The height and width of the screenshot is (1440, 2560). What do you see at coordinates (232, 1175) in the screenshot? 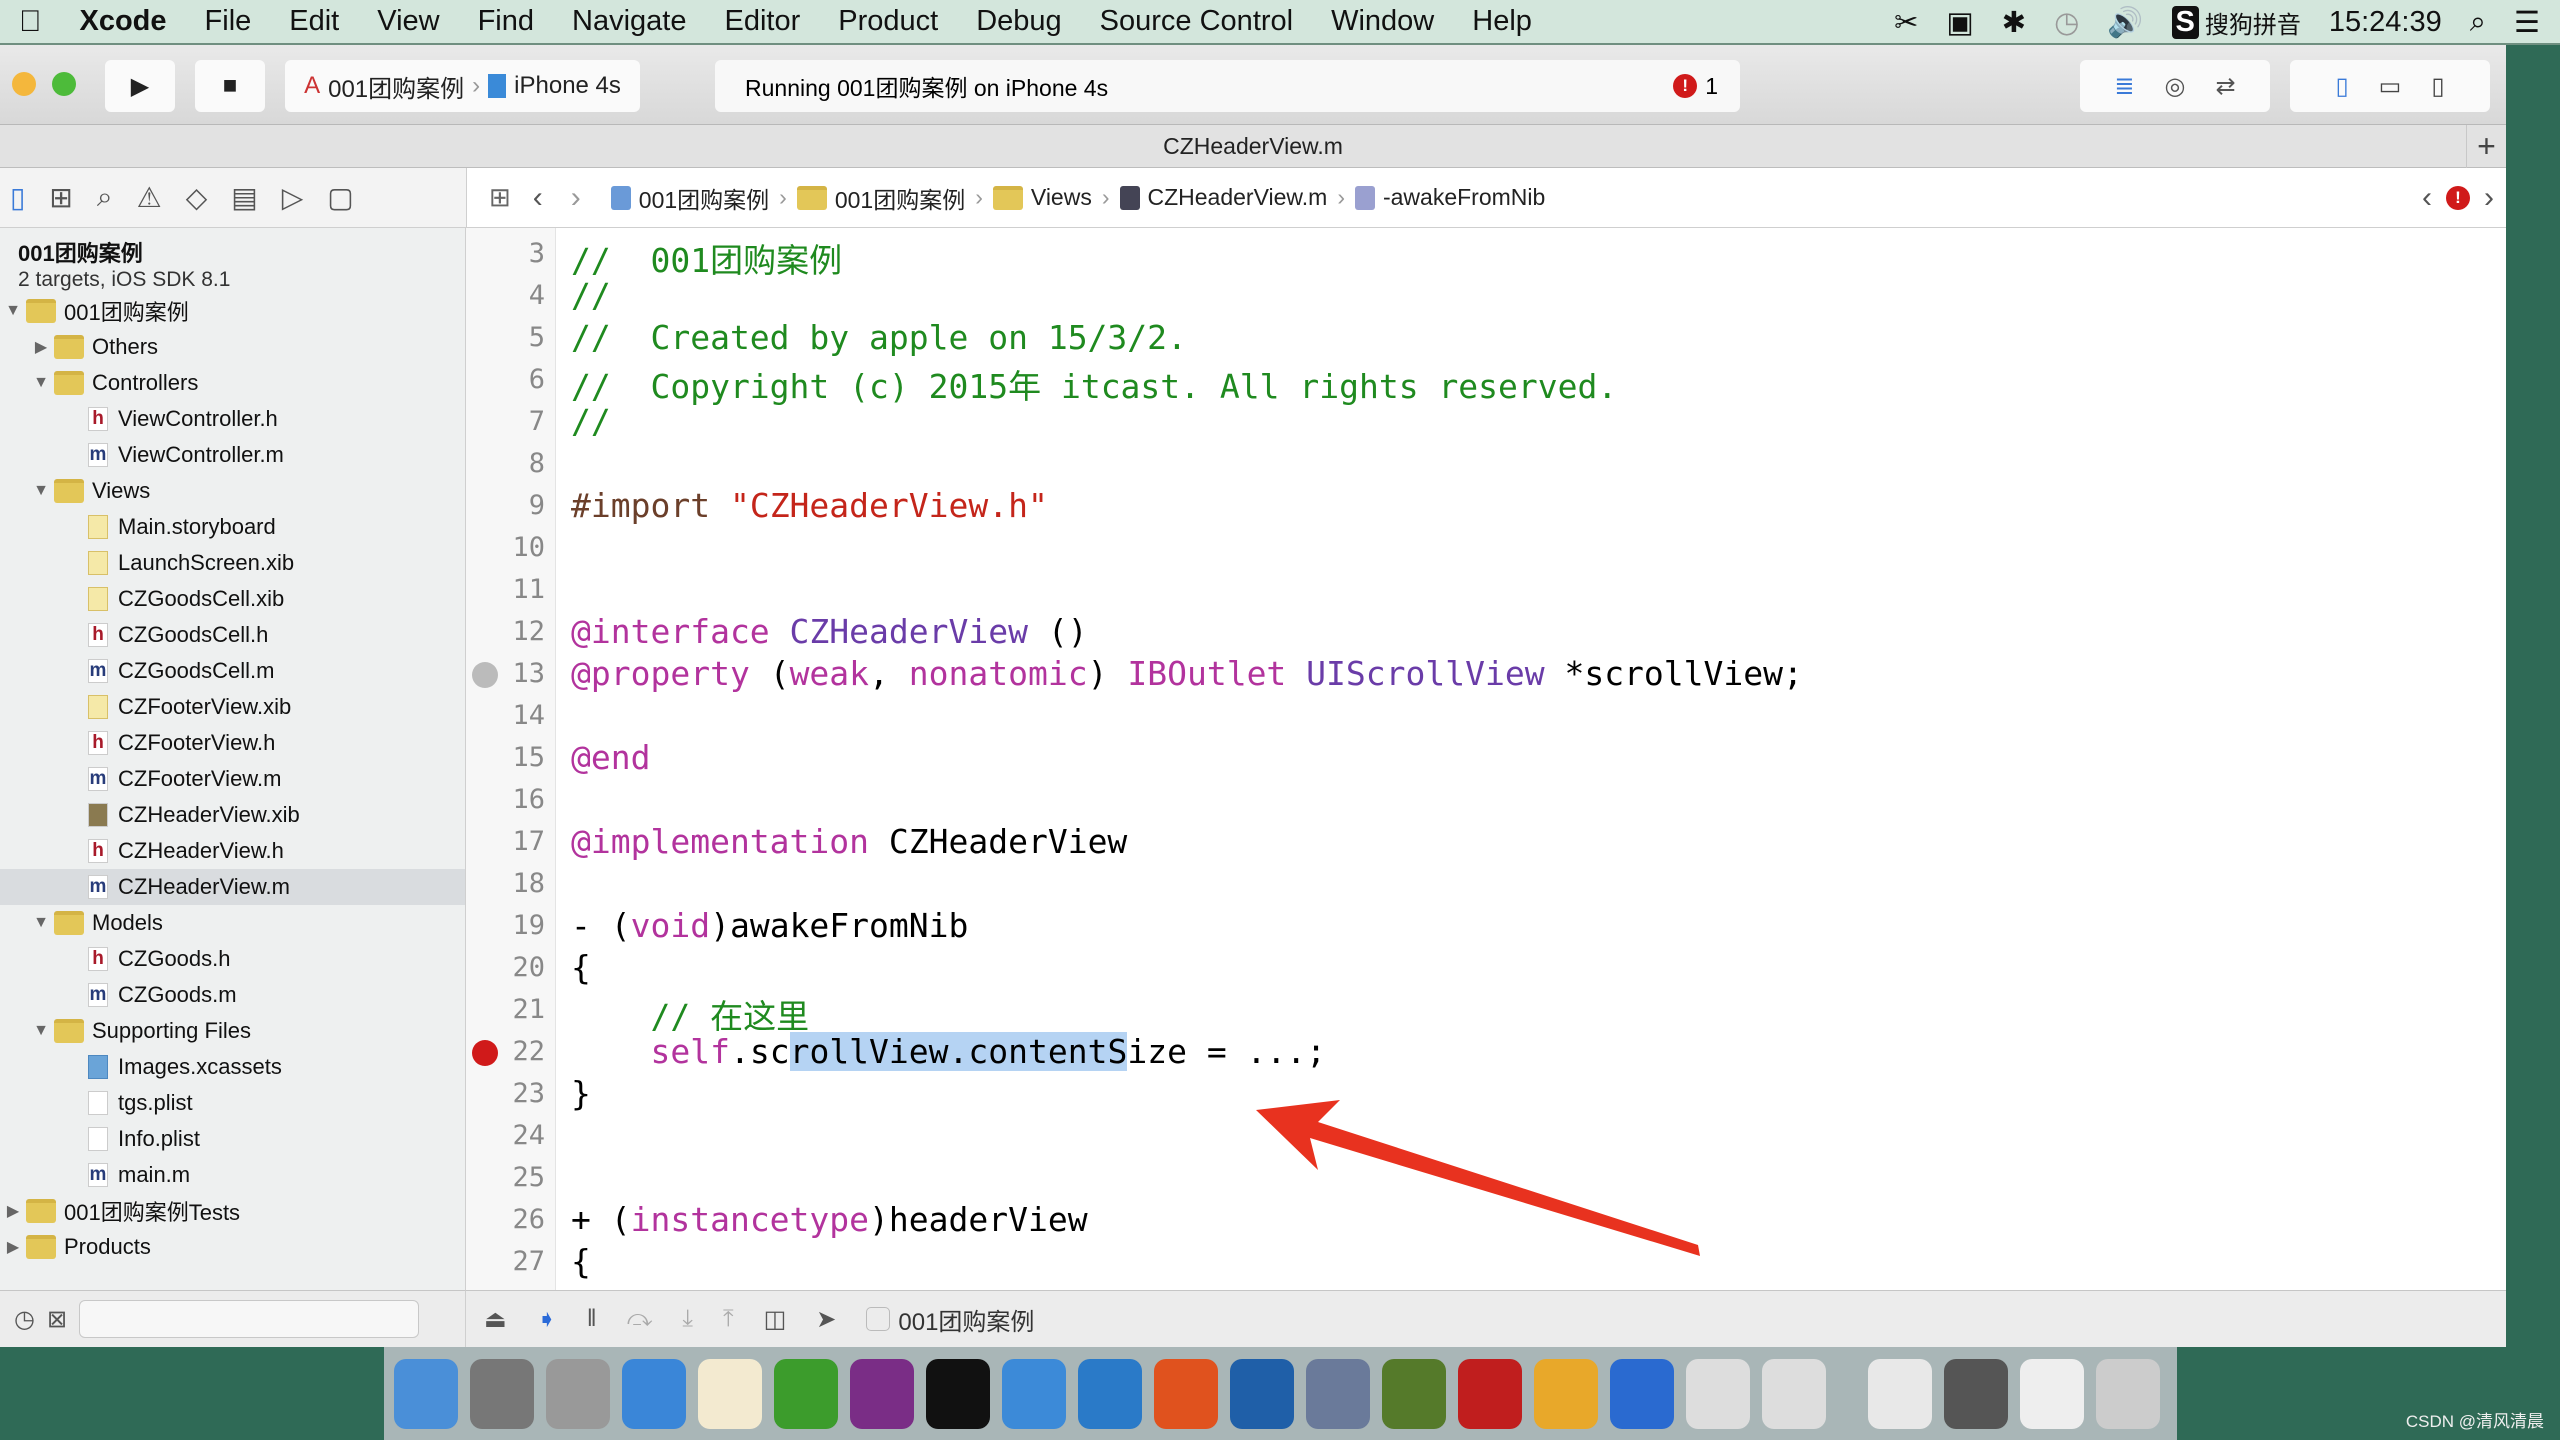
I see `tree-item: m main.m` at bounding box center [232, 1175].